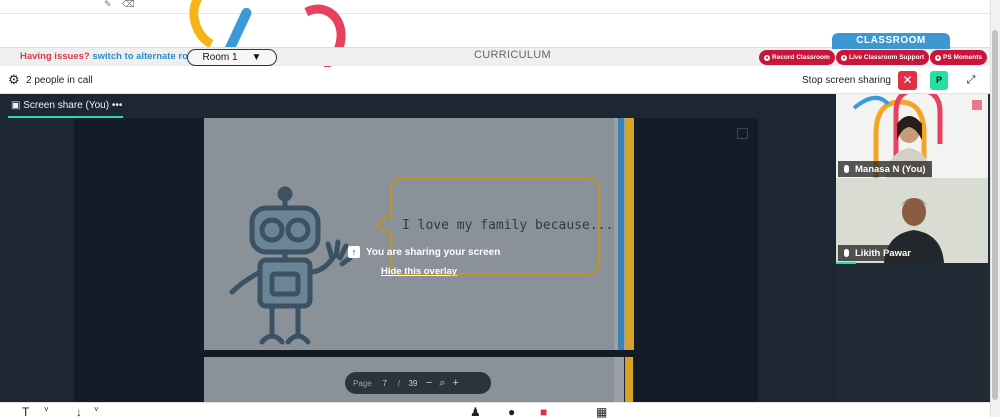  Describe the element at coordinates (742, 133) in the screenshot. I see `popout-icon` at that location.